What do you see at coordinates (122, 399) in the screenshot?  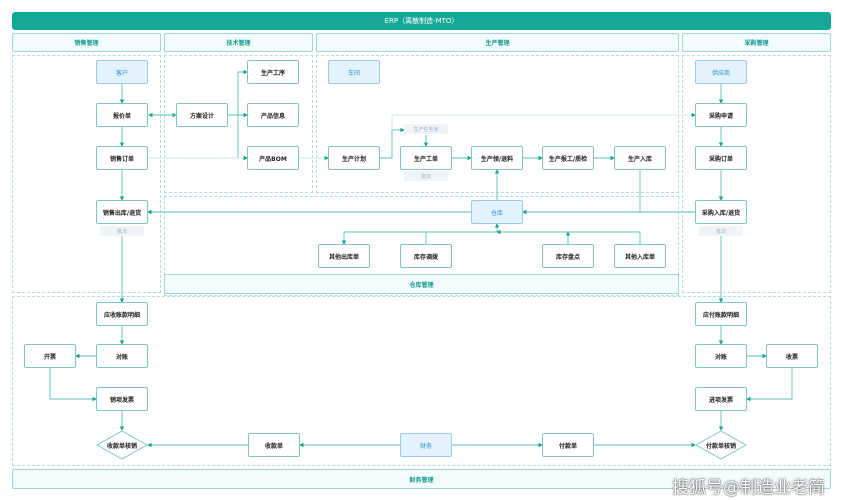 I see `node-sales-invoice: 销项发票` at bounding box center [122, 399].